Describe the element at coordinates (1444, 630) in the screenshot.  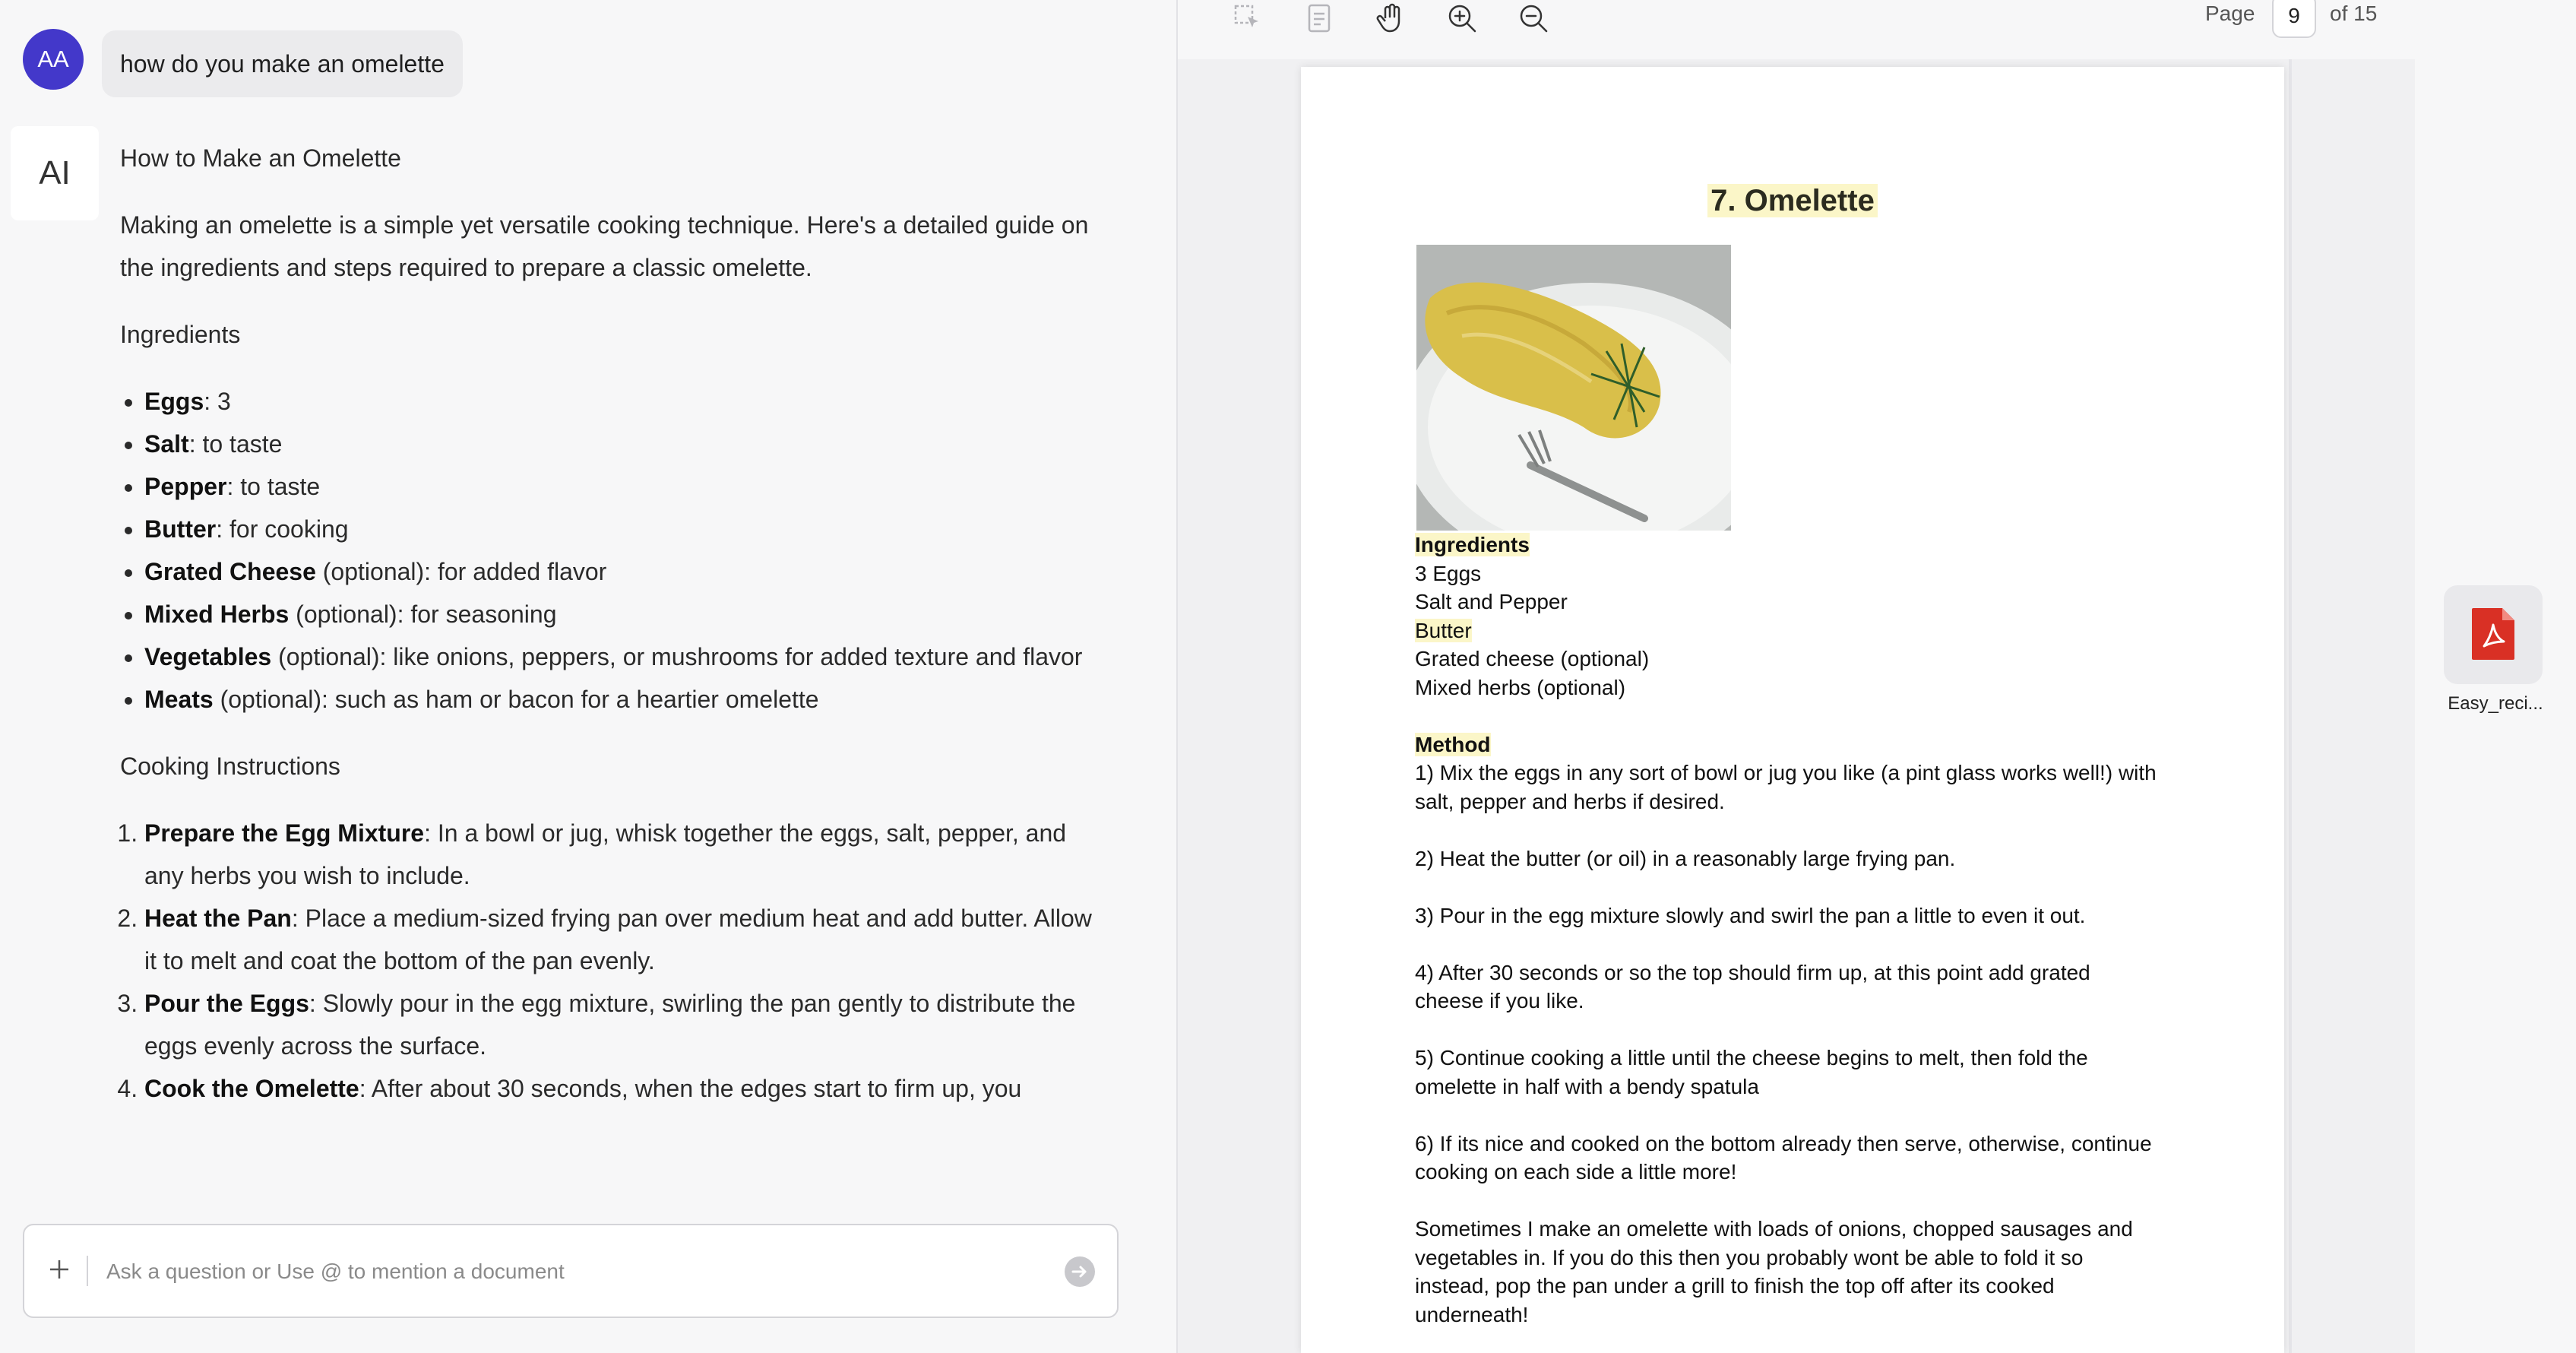
I see `doc-line: Butter` at that location.